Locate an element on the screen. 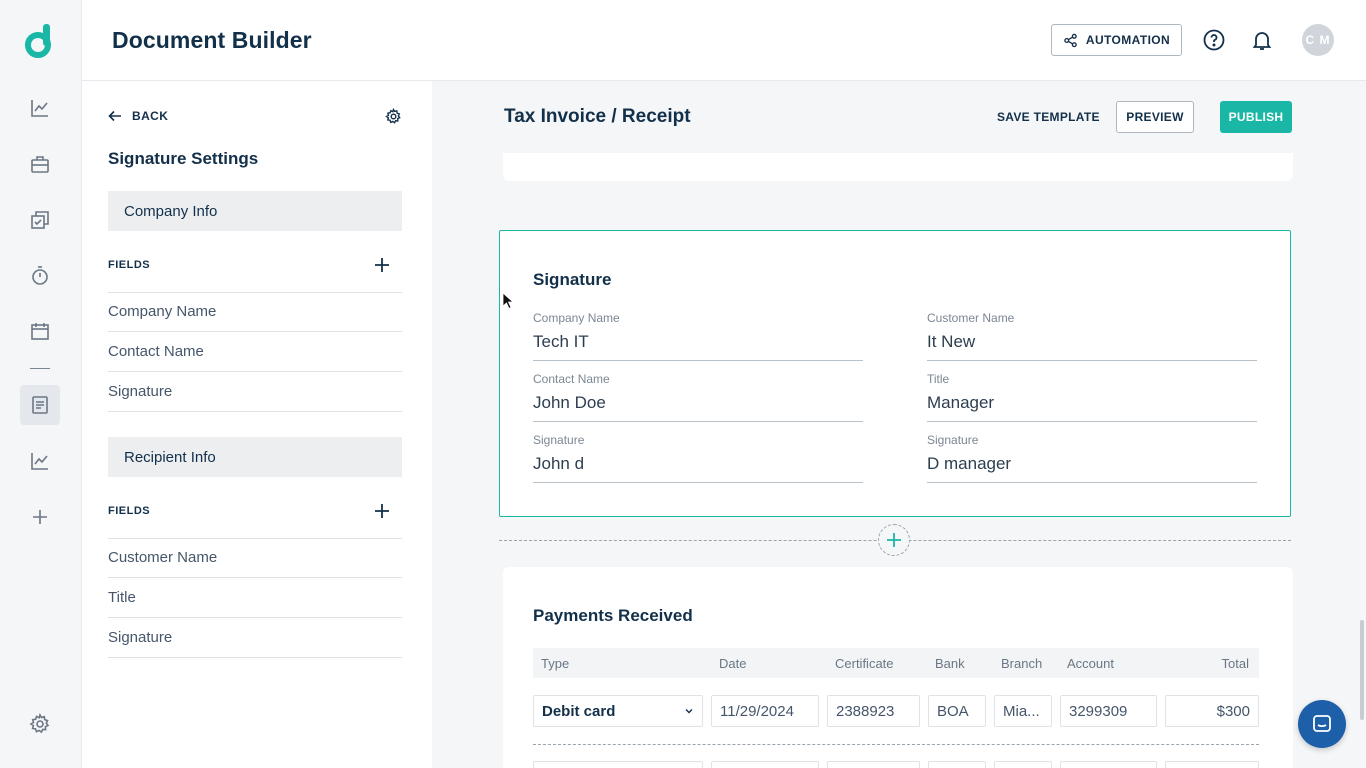 The image size is (1366, 768). back-button: BACK is located at coordinates (138, 116).